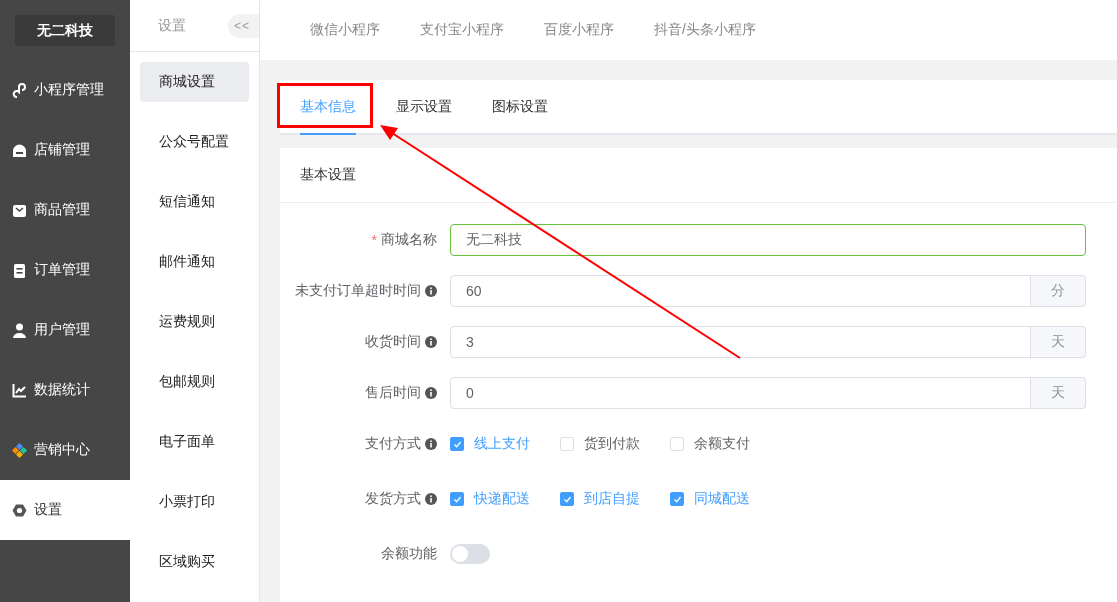 Image resolution: width=1117 pixels, height=602 pixels. What do you see at coordinates (393, 444) in the screenshot?
I see `field-label: 支付方式` at bounding box center [393, 444].